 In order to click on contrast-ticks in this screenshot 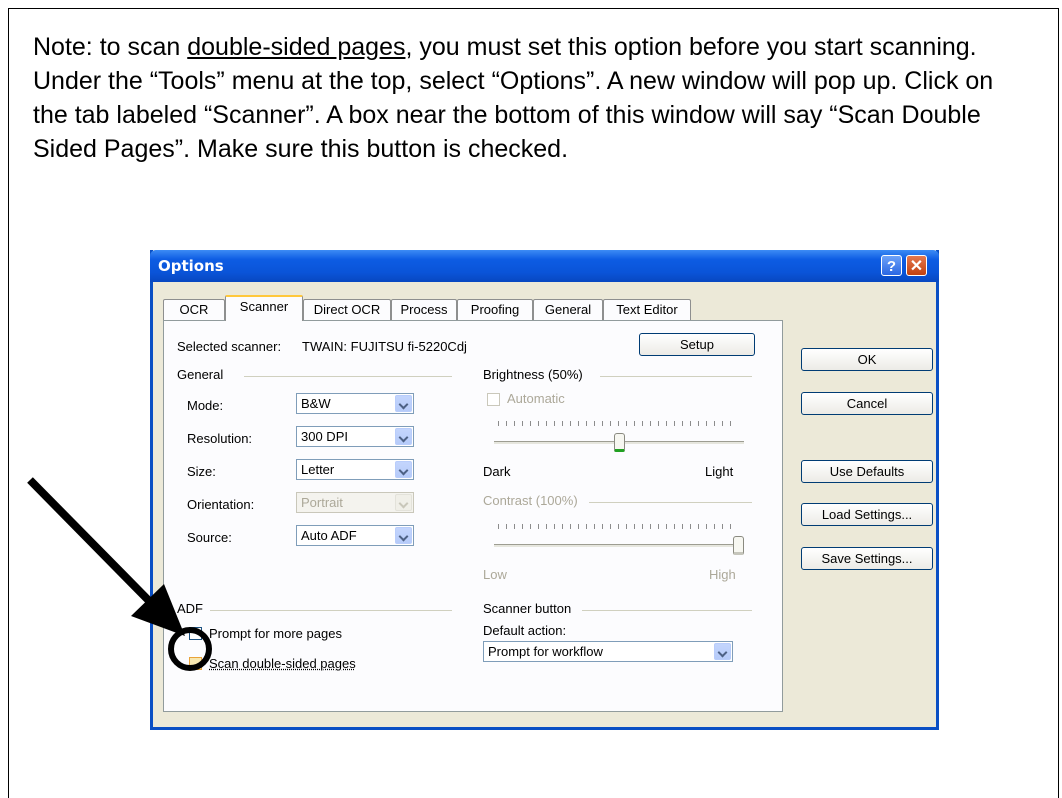, I will do `click(618, 526)`.